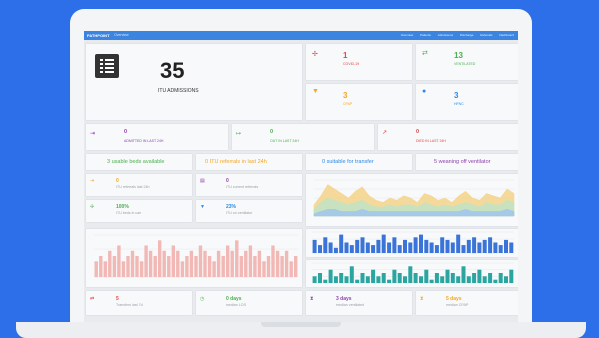 This screenshot has height=338, width=599. I want to click on stat-card-ventilated: ⇄ 13 VENTILATED, so click(467, 62).